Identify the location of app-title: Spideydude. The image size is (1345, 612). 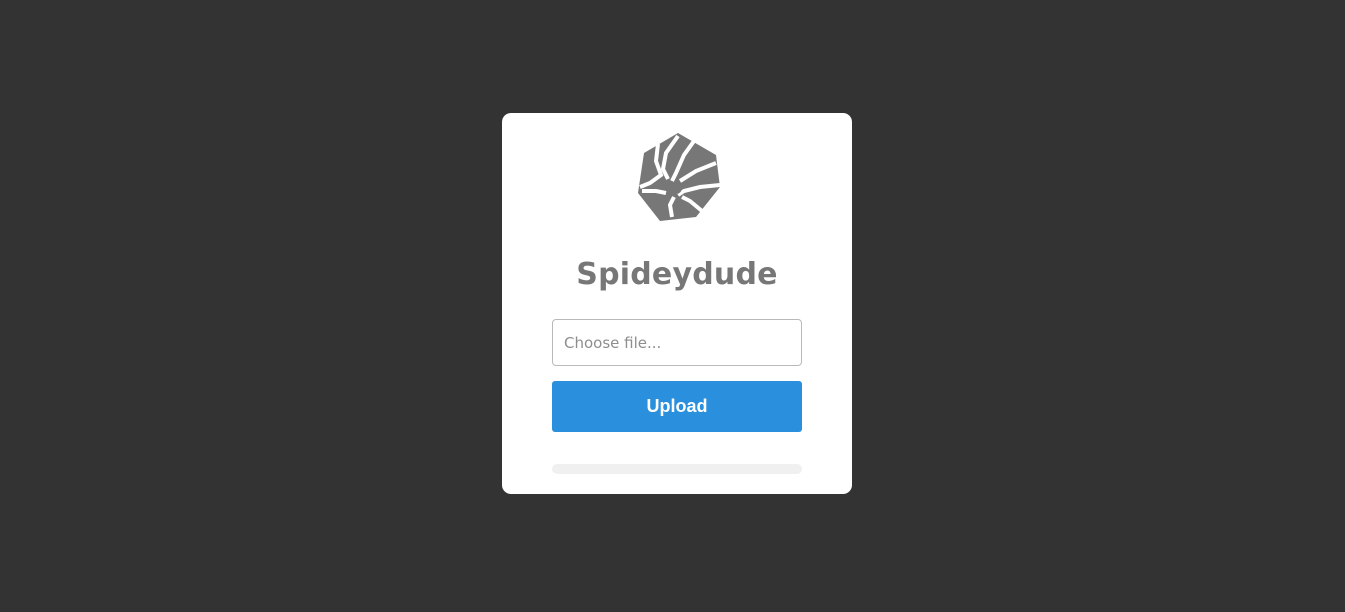
(677, 274).